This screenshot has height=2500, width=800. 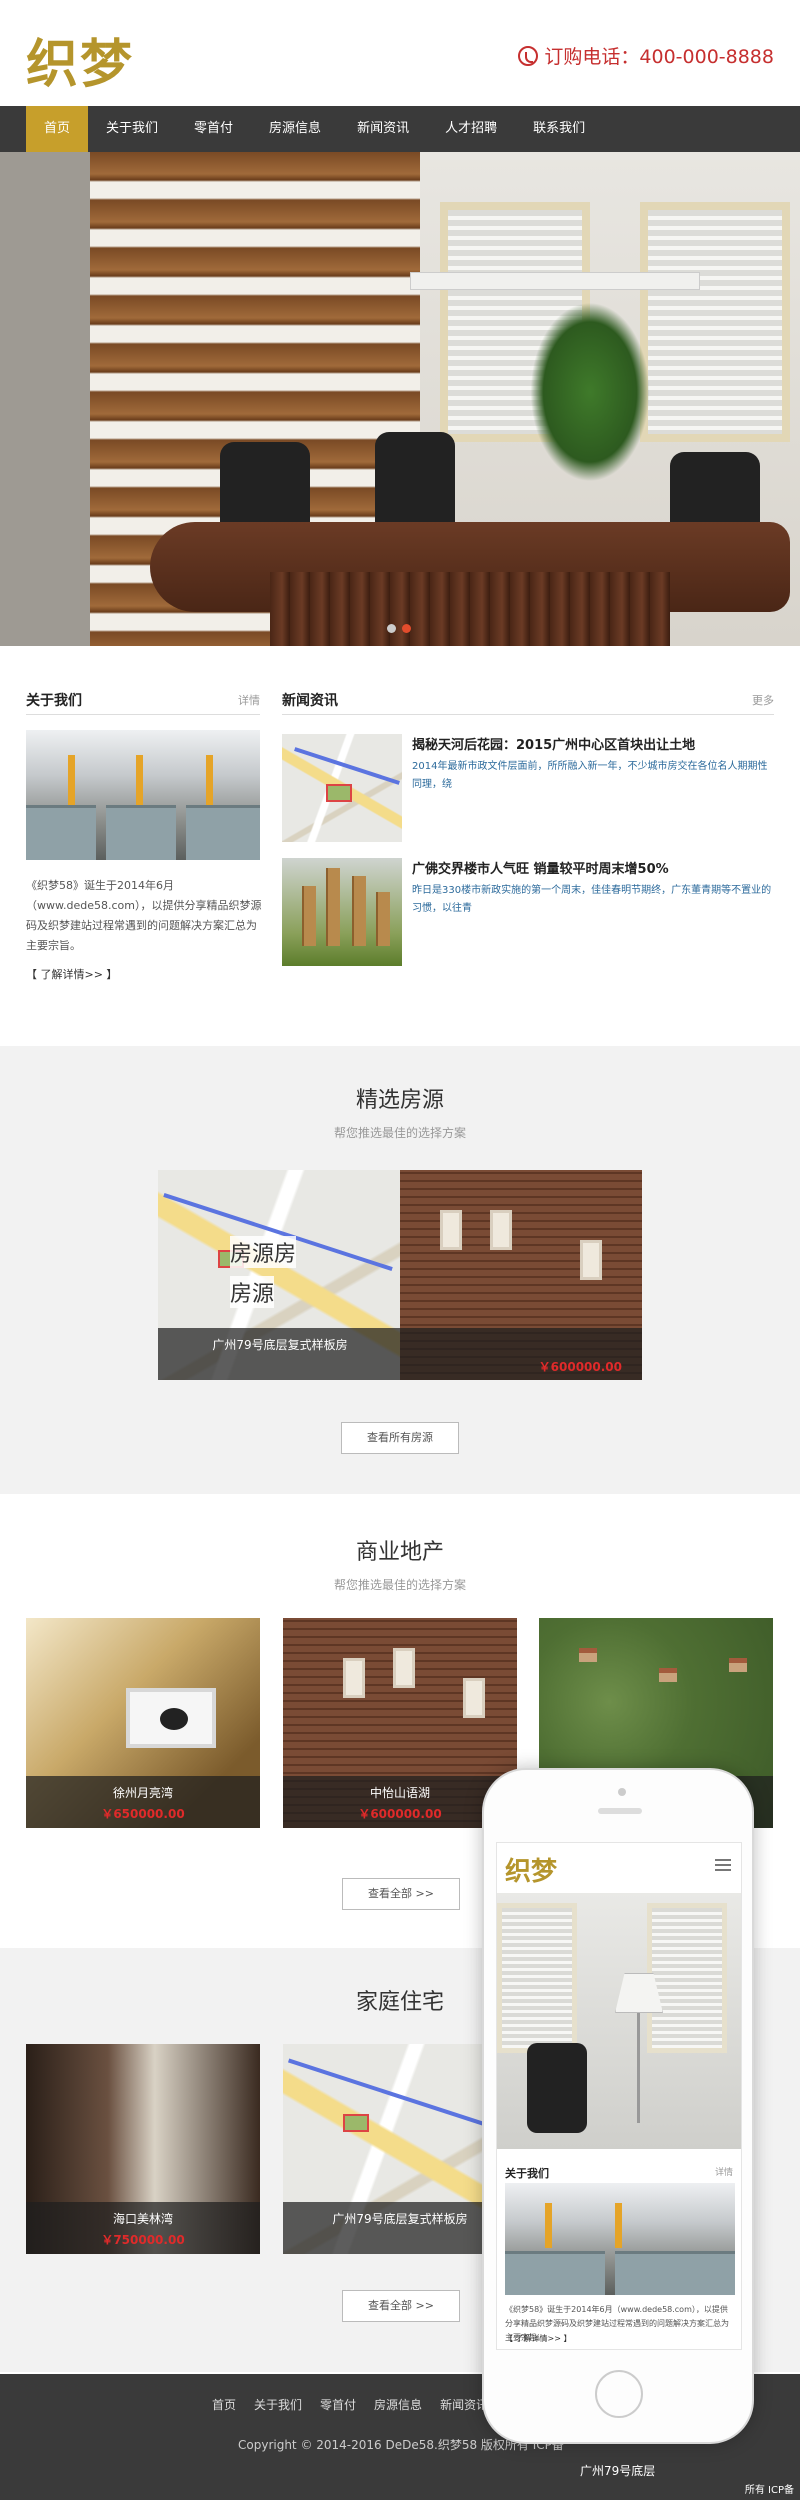 I want to click on footer-link: 零首付, so click(x=338, y=2404).